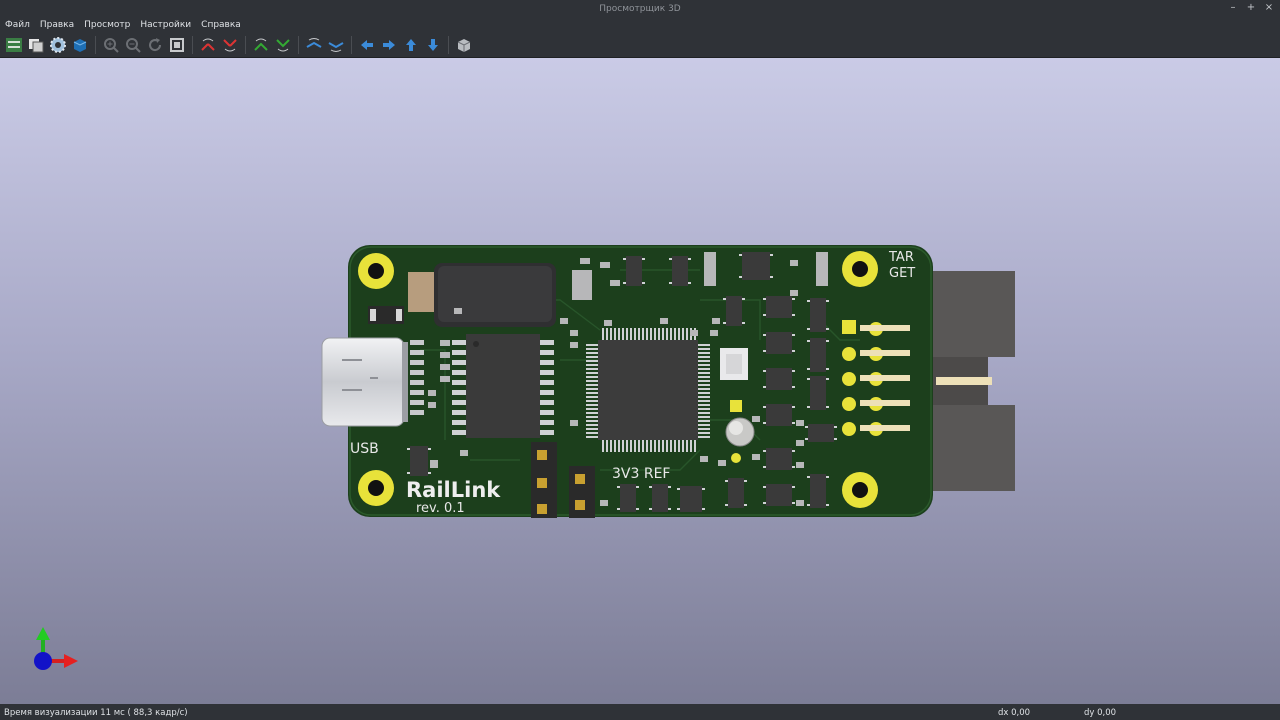  What do you see at coordinates (464, 45) in the screenshot?
I see `orthographic-icon` at bounding box center [464, 45].